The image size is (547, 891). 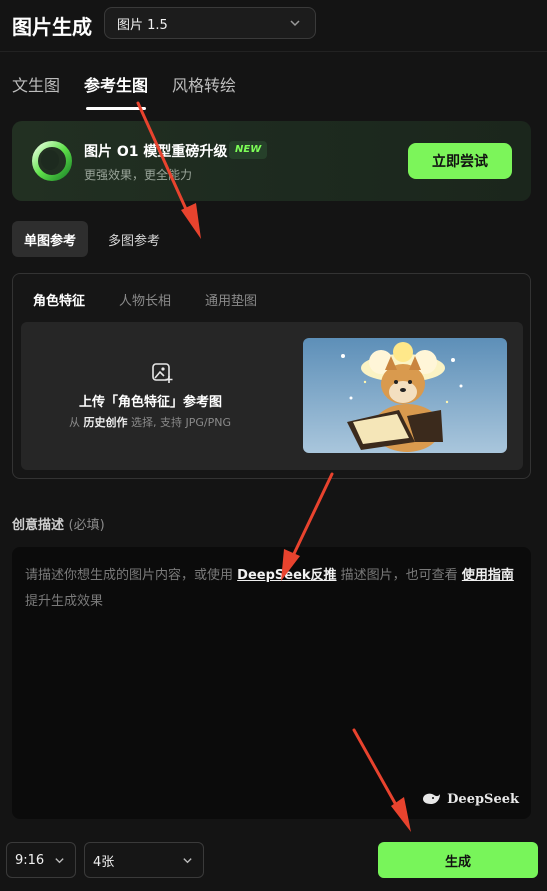 I want to click on tab-character-features: 角色特征, so click(x=59, y=299).